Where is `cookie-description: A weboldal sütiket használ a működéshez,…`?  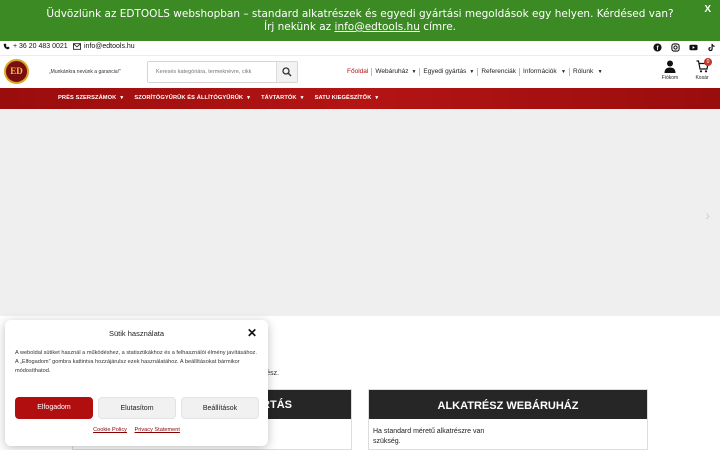
cookie-description: A weboldal sütiket használ a működéshez,… is located at coordinates (136, 362).